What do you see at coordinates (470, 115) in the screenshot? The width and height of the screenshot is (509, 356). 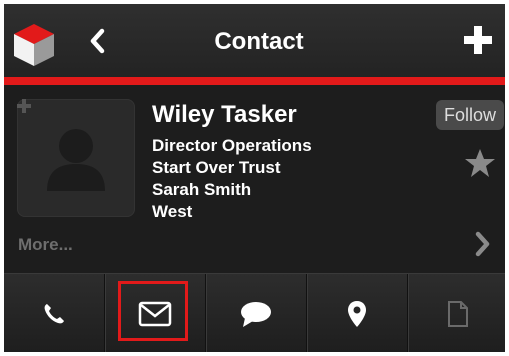 I see `follow-button: Follow` at bounding box center [470, 115].